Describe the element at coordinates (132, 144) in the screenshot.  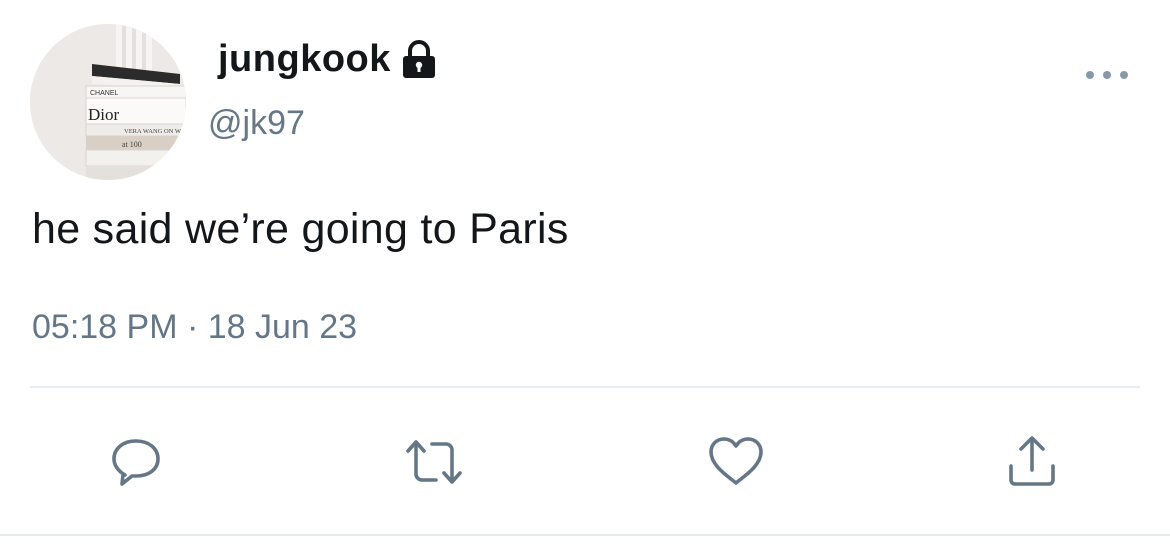
I see `book-spine-label: at 100` at that location.